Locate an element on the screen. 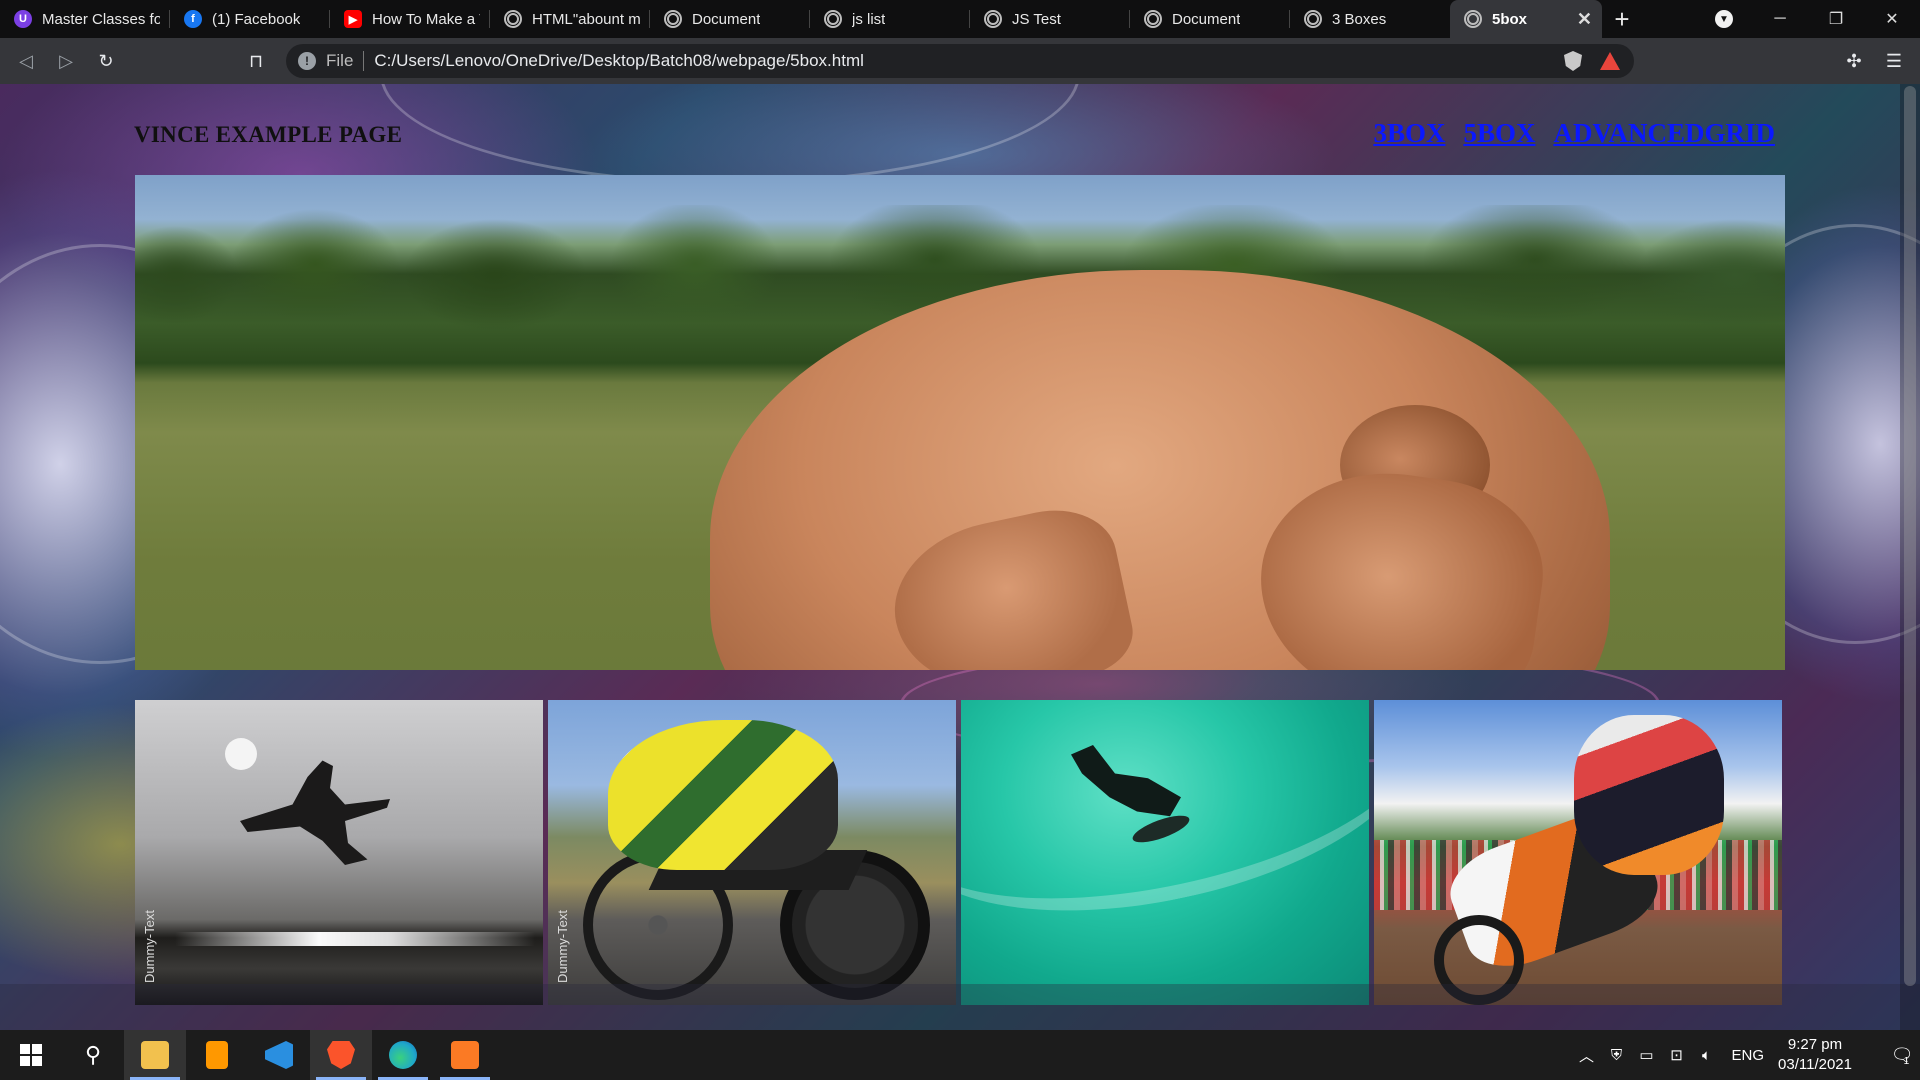  notification-icon: 🗨︎ is located at coordinates (1902, 1054).